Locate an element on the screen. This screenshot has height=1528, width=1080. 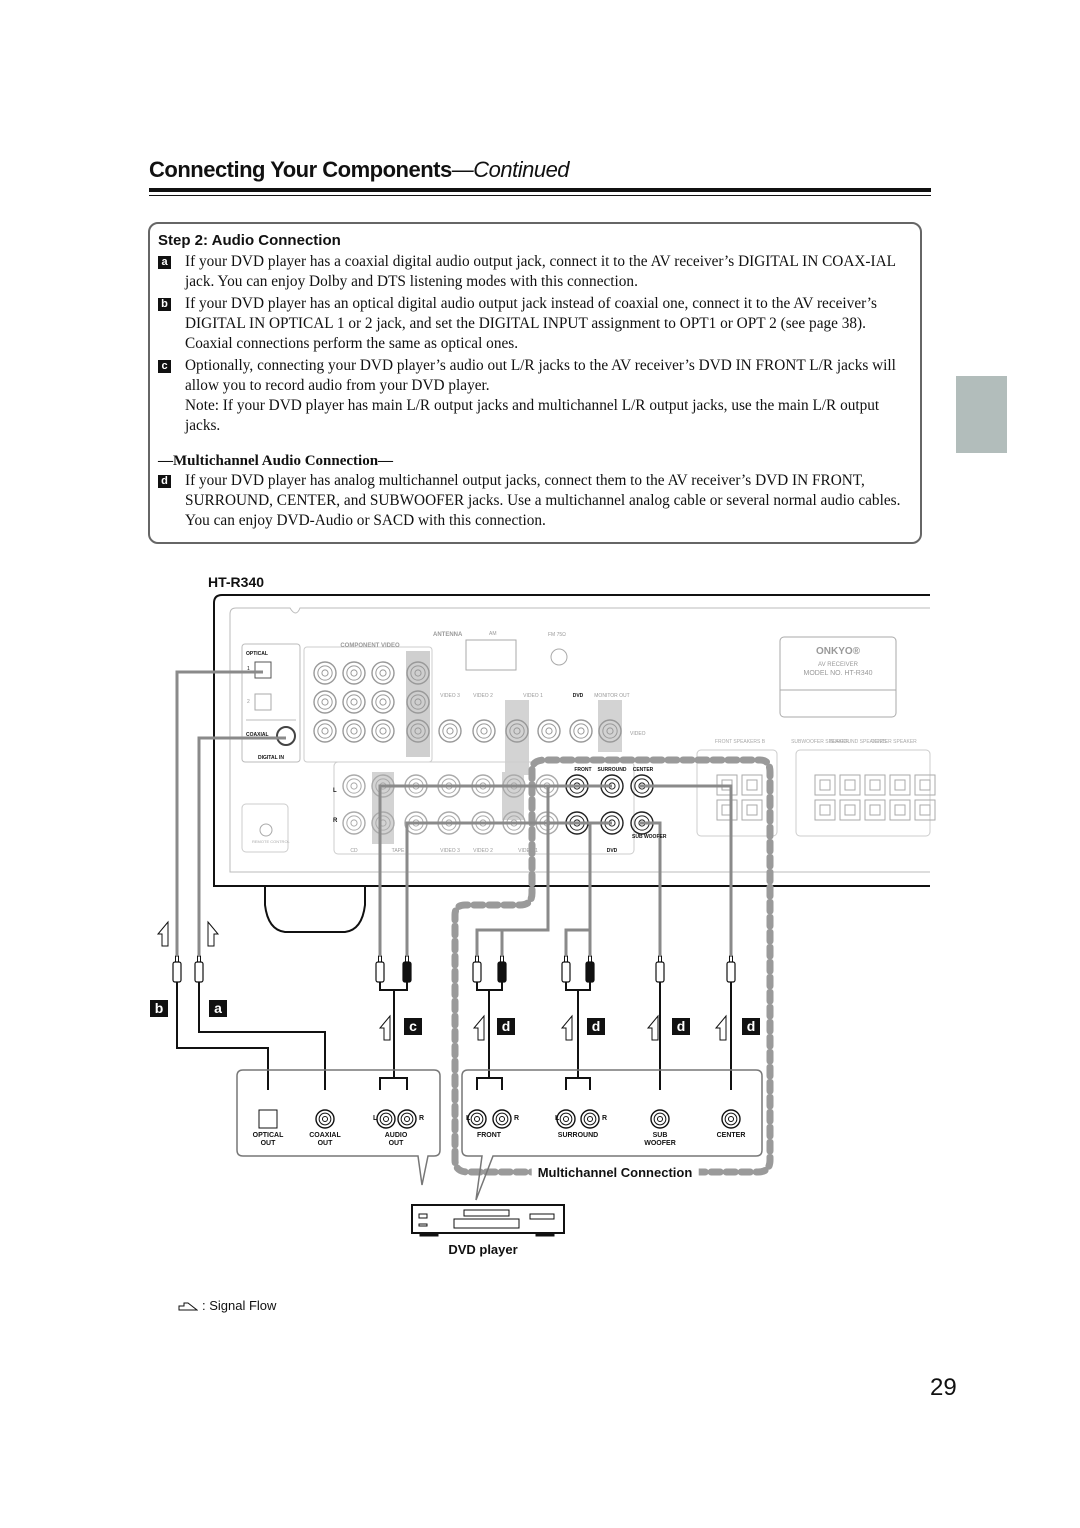
diagram-label: AM is located at coordinates (493, 634).